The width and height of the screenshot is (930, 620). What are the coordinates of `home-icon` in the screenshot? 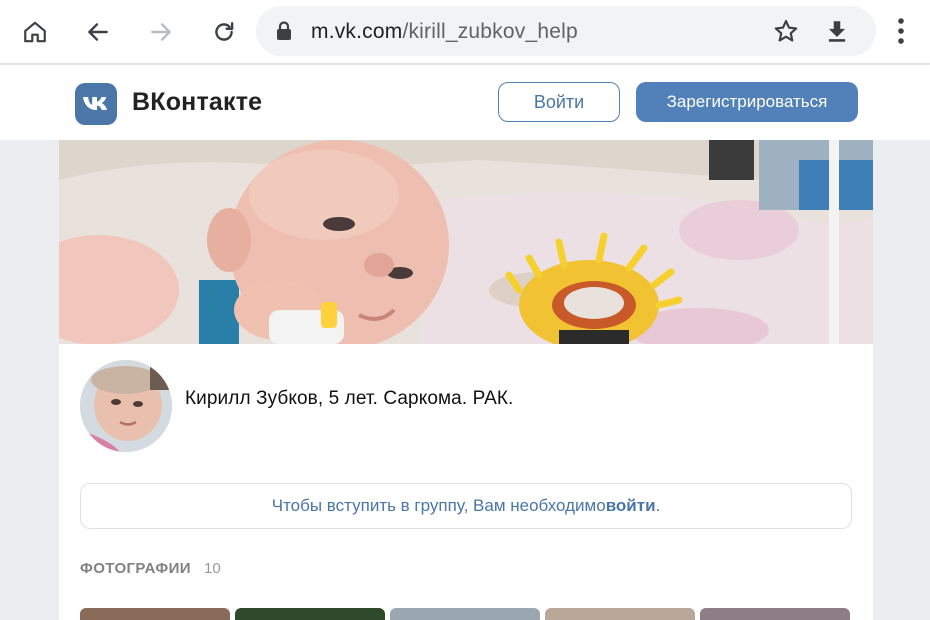 It's located at (35, 32).